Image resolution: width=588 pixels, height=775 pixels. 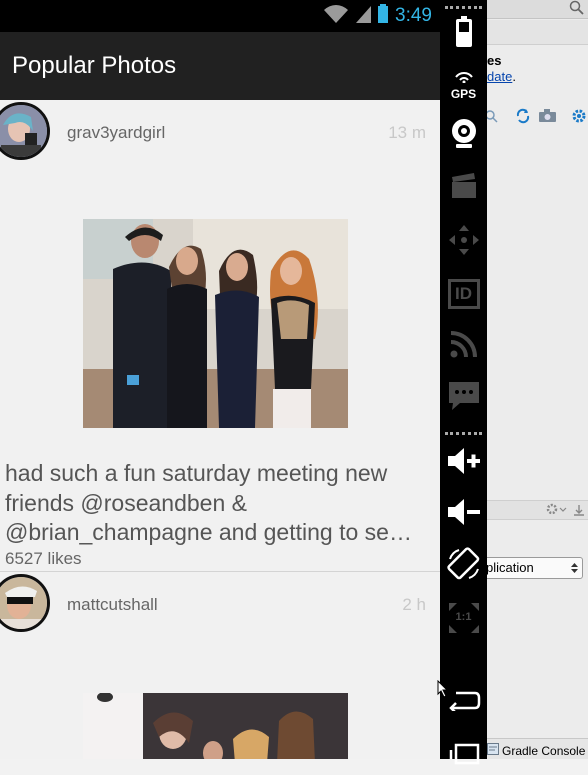 What do you see at coordinates (220, 66) in the screenshot?
I see `action-bar: Popular Photos` at bounding box center [220, 66].